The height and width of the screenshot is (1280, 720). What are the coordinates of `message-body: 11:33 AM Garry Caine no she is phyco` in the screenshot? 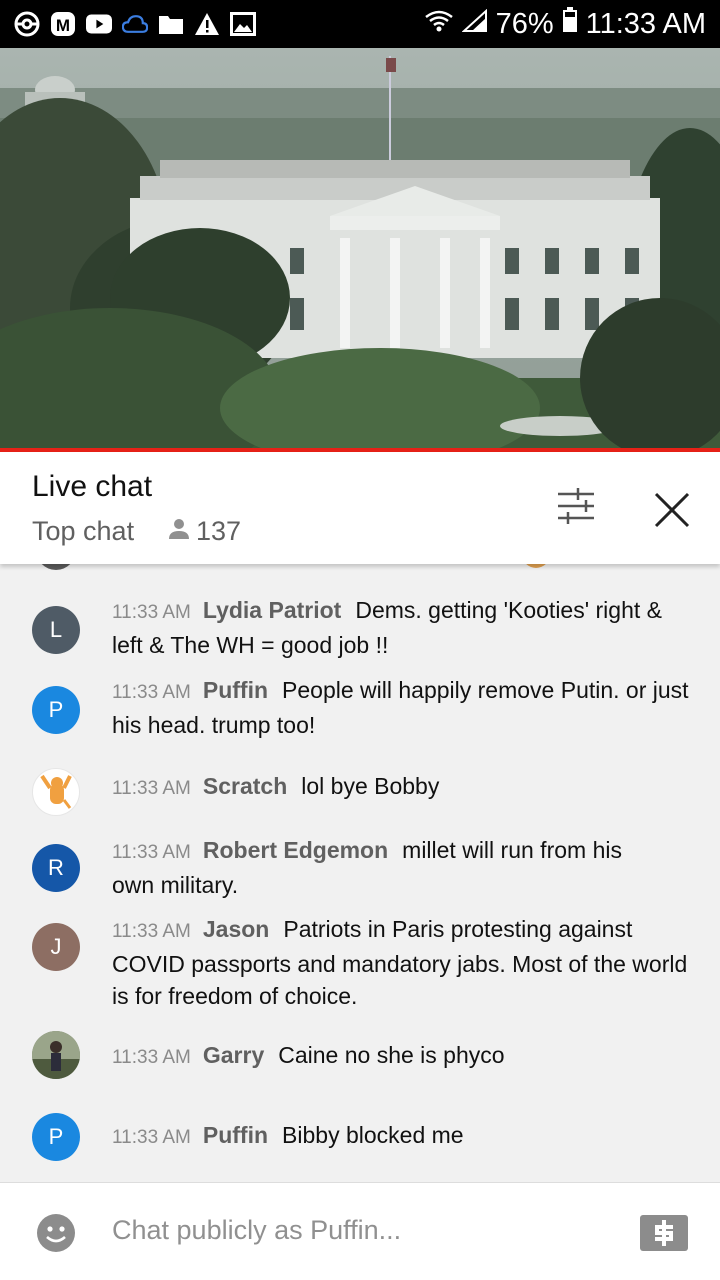 It's located at (402, 1056).